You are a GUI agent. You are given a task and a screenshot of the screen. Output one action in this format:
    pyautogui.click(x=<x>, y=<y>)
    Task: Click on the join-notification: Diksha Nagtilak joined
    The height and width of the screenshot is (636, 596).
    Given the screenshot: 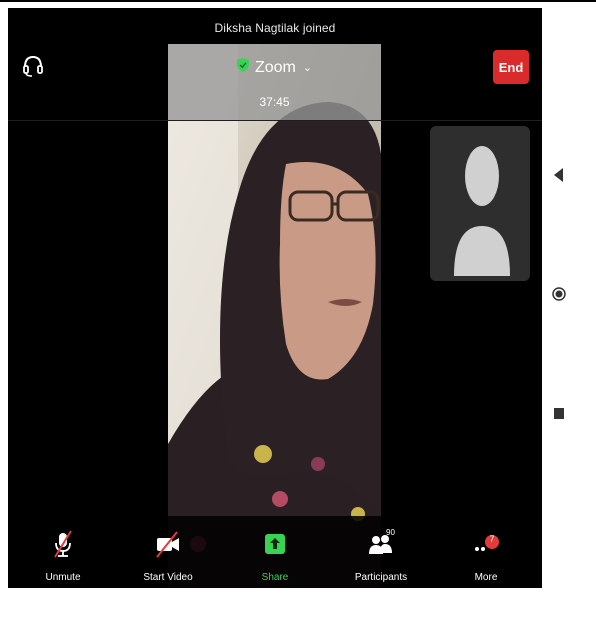 What is the action you would take?
    pyautogui.click(x=275, y=28)
    